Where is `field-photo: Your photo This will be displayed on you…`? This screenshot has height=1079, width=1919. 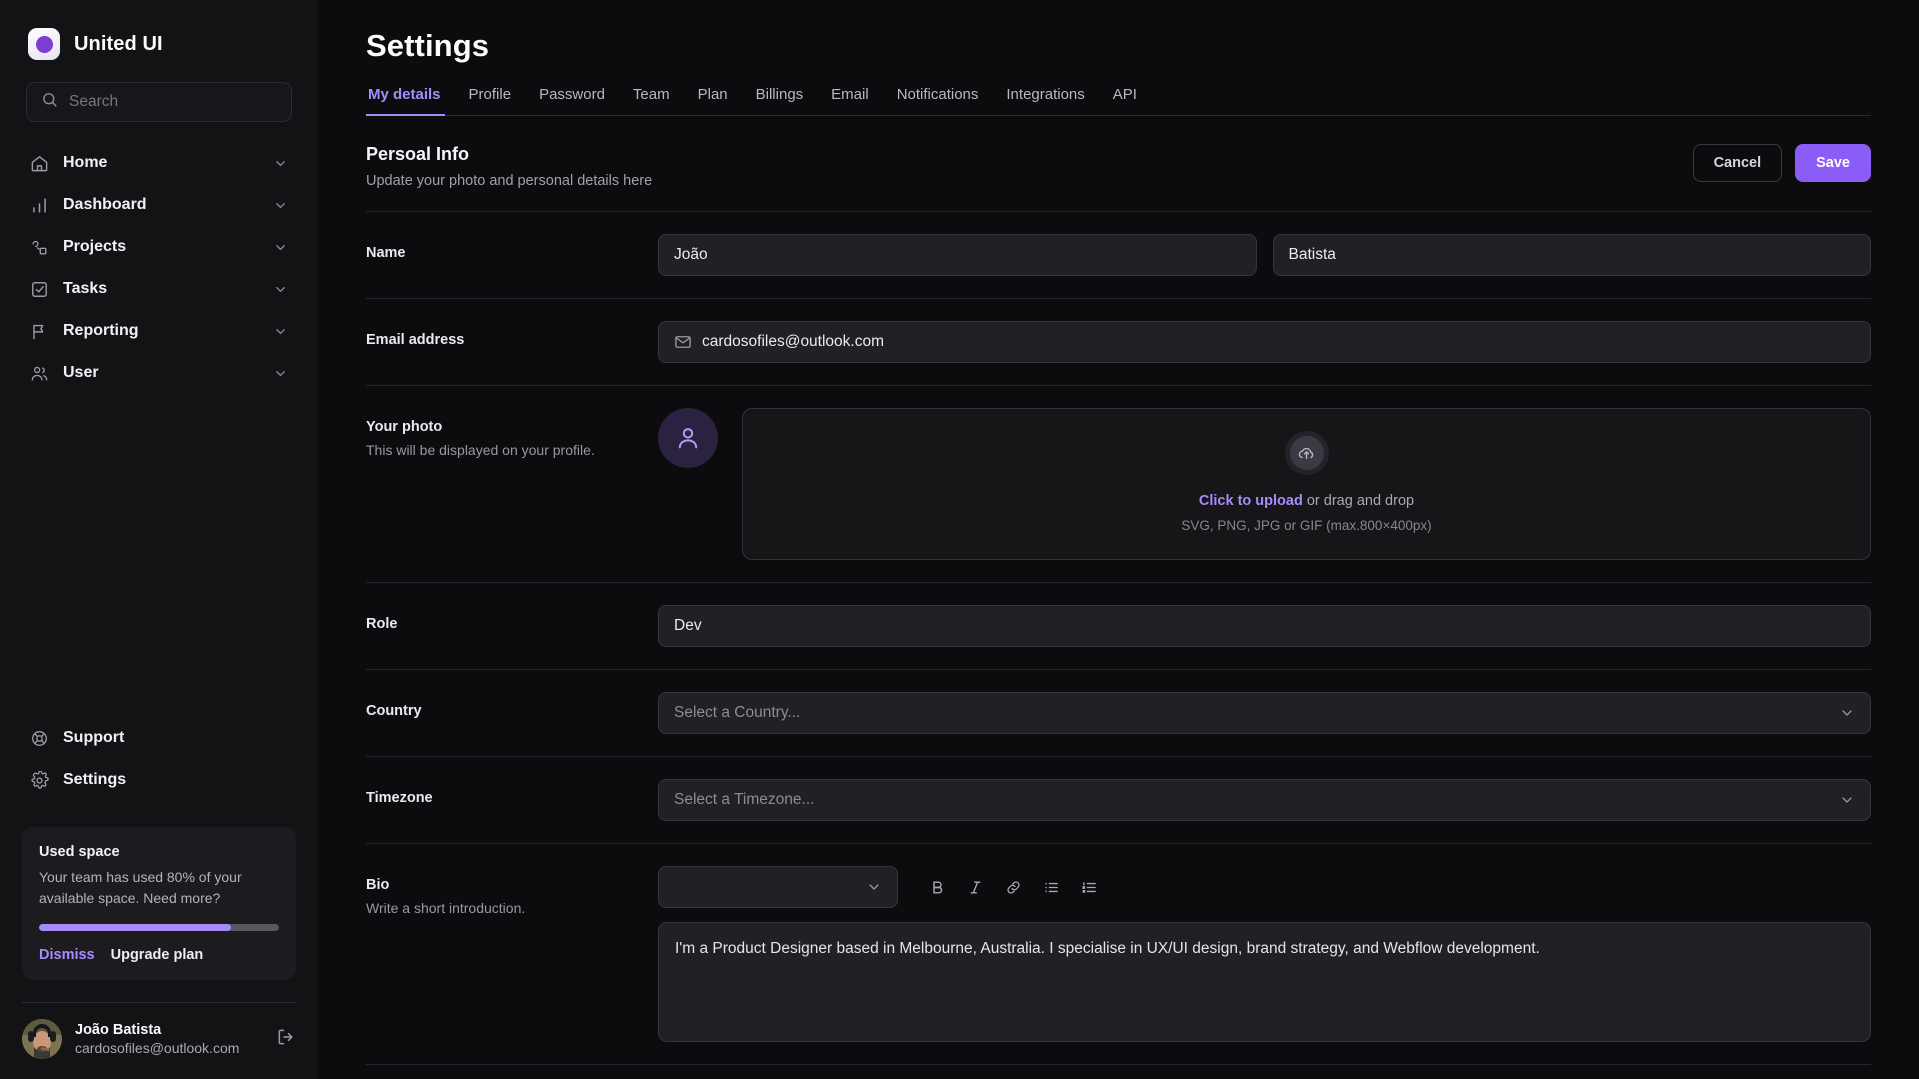
field-photo: Your photo This will be displayed on you… is located at coordinates (1118, 473).